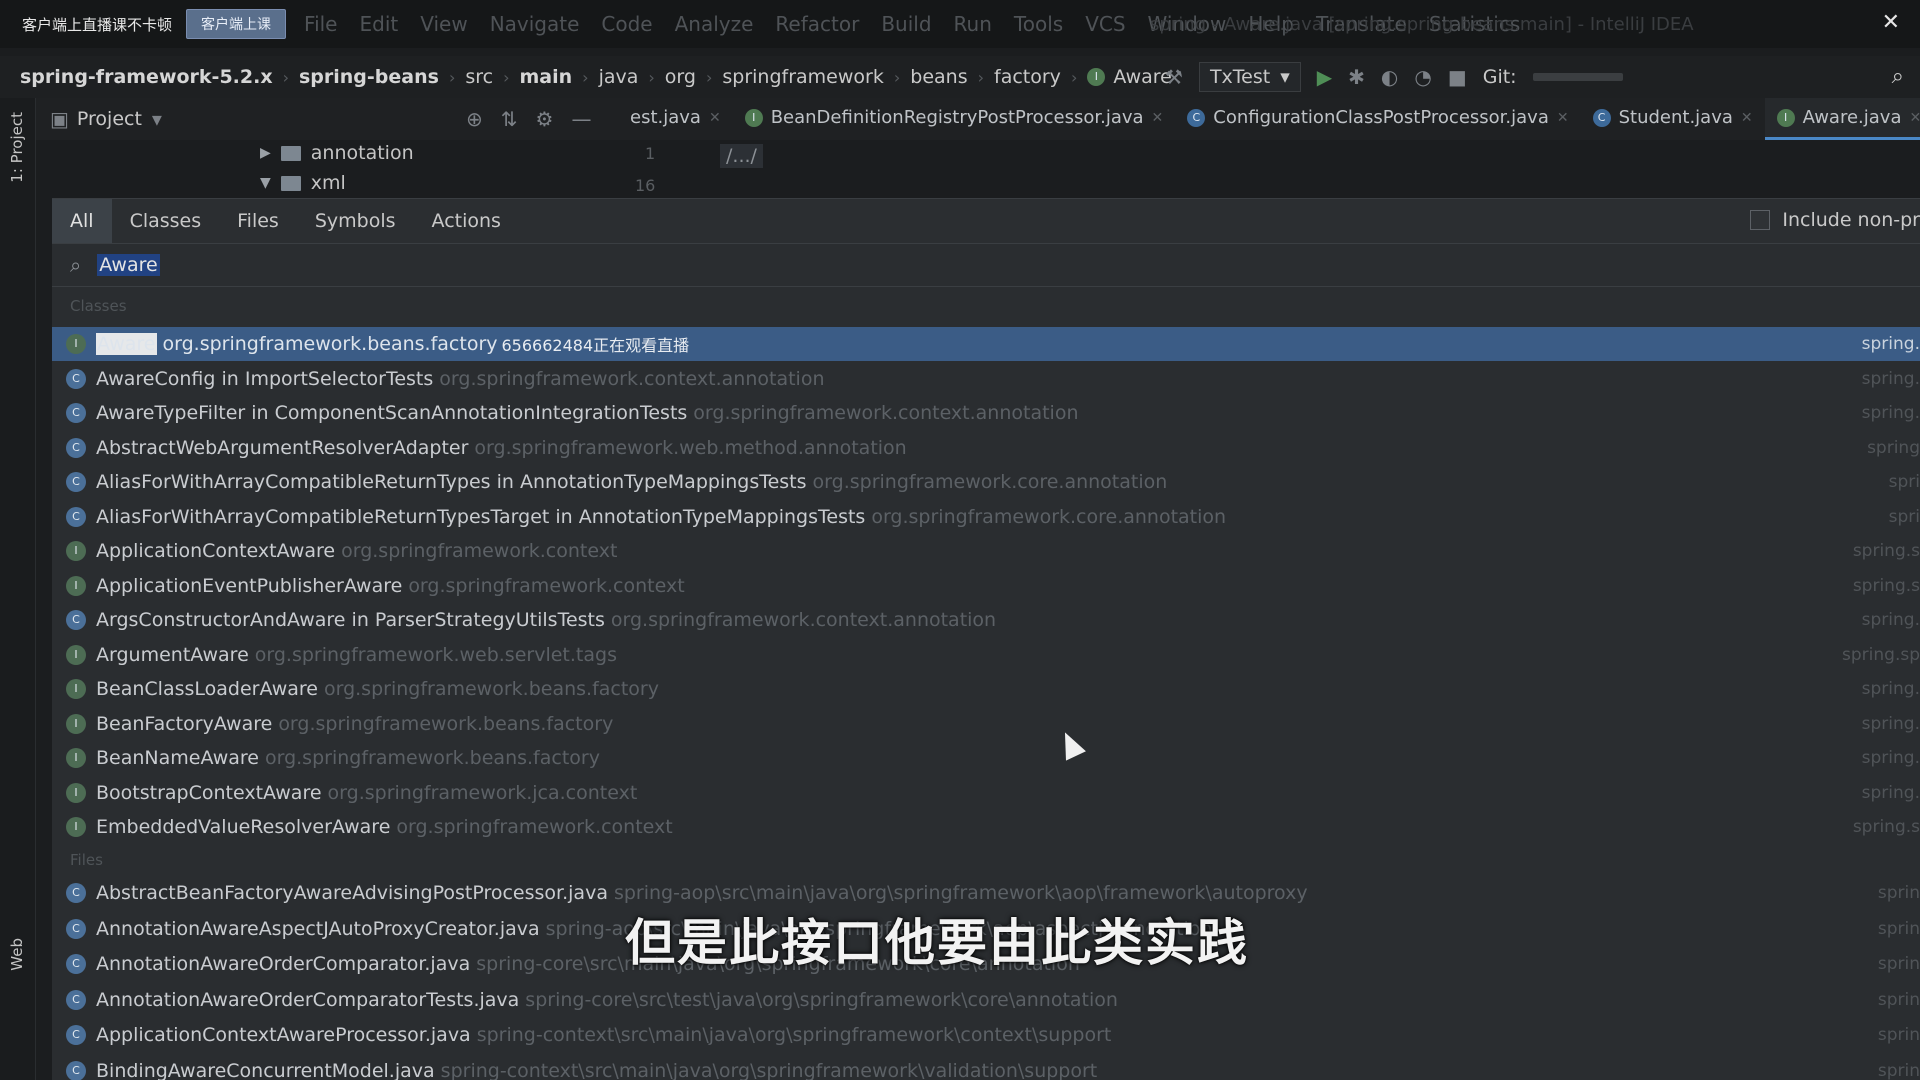 Image resolution: width=1920 pixels, height=1080 pixels. What do you see at coordinates (619, 77) in the screenshot?
I see `breadcrumb-java: java` at bounding box center [619, 77].